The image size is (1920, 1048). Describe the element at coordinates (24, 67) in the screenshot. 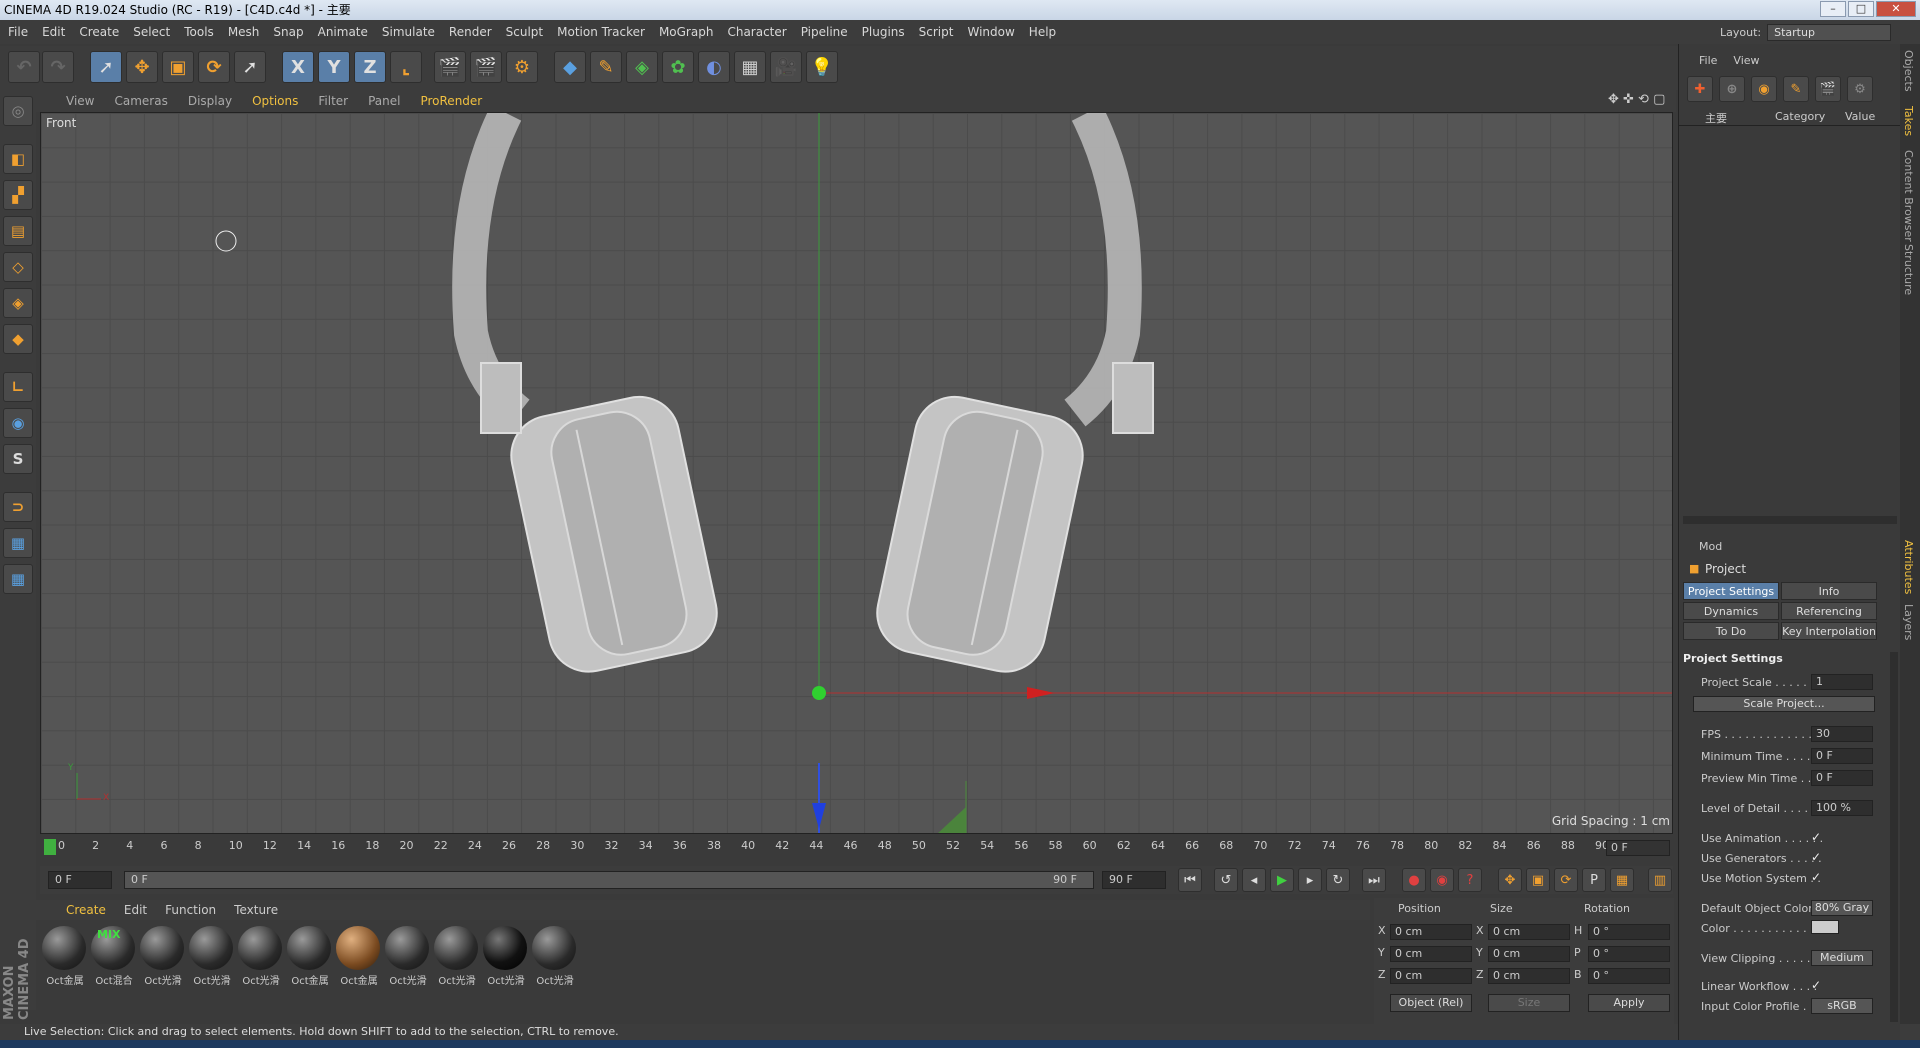

I see `undo-icon: ↶` at that location.